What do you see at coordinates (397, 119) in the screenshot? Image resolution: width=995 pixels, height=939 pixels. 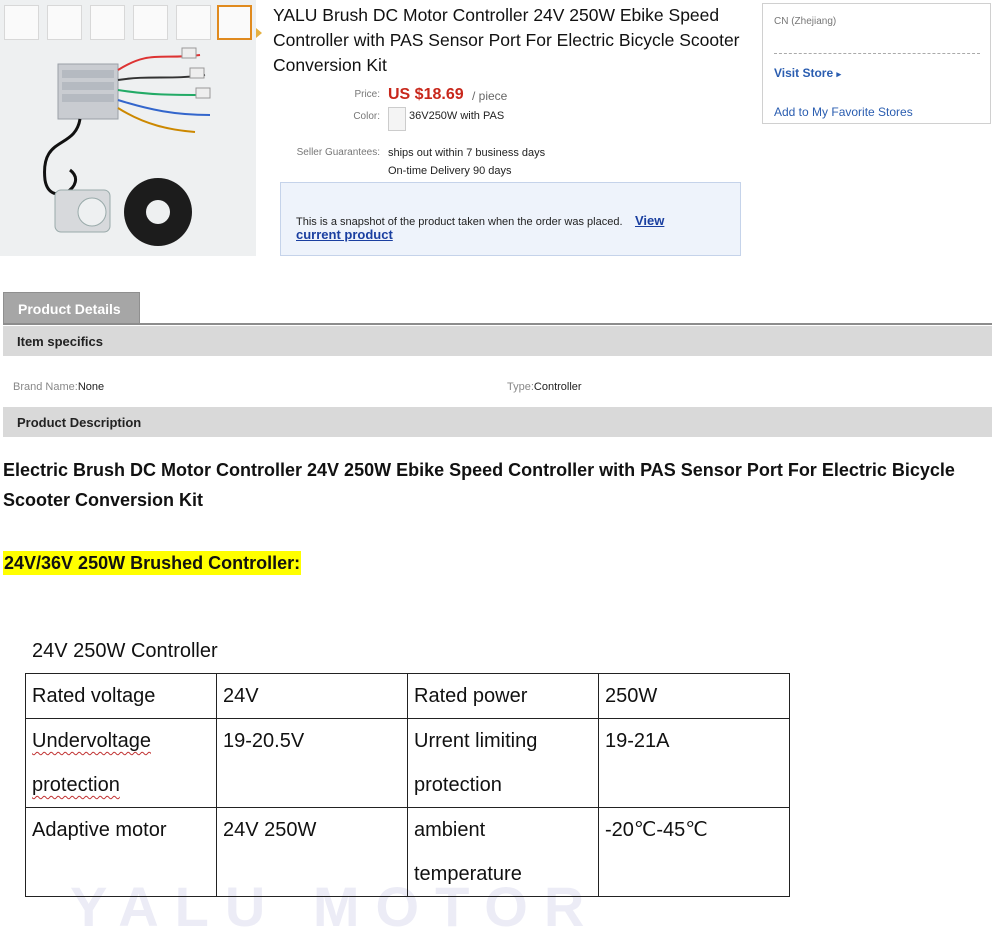 I see `color-swatch` at bounding box center [397, 119].